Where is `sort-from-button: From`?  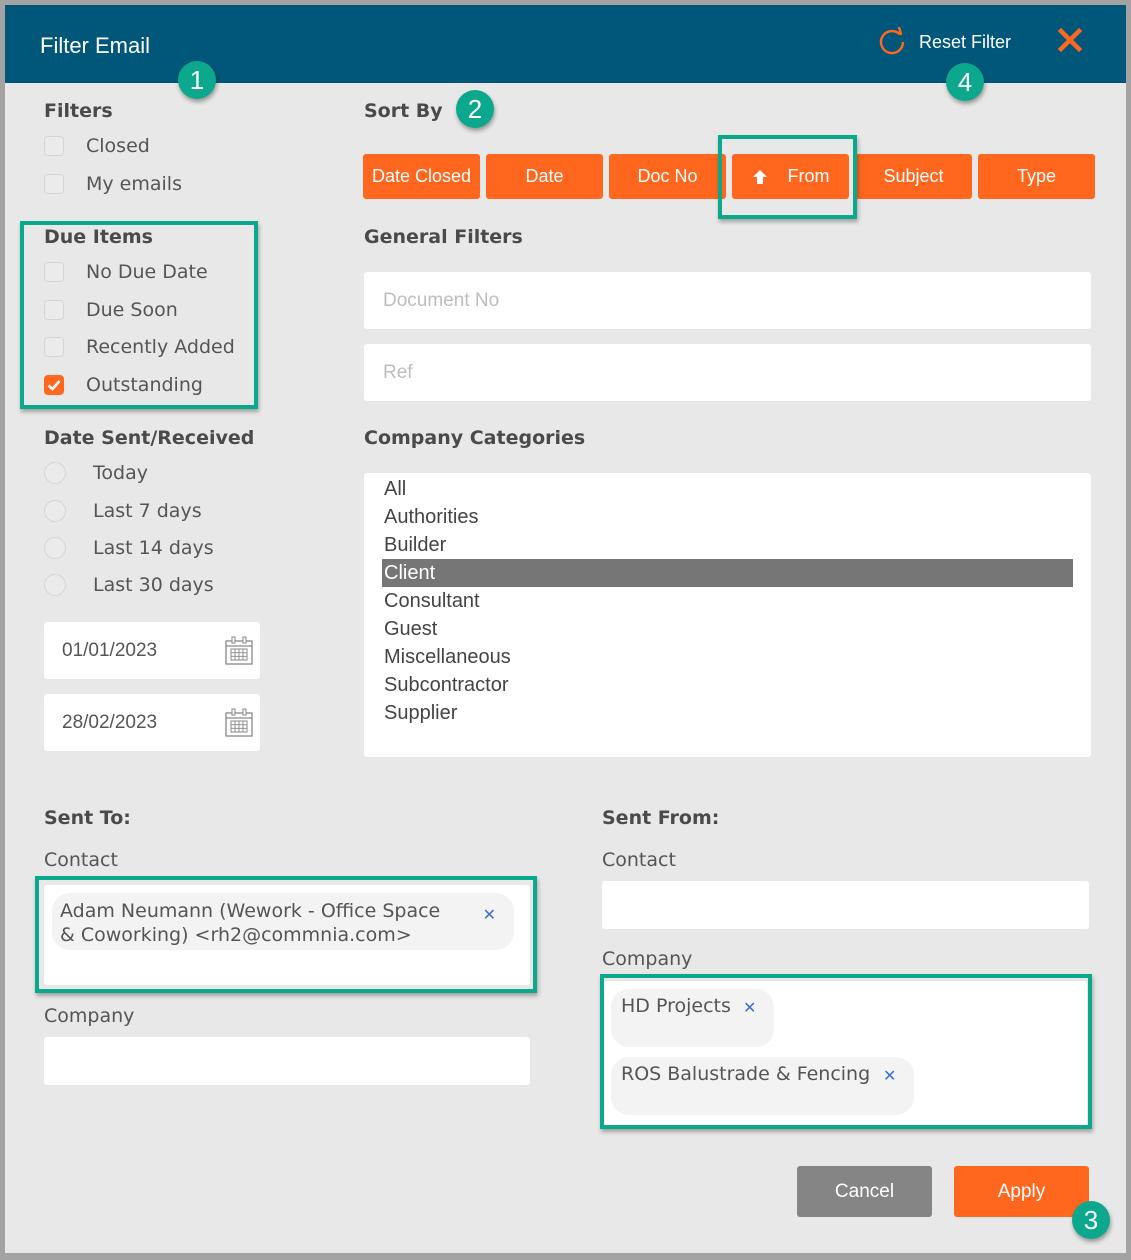 sort-from-button: From is located at coordinates (790, 176).